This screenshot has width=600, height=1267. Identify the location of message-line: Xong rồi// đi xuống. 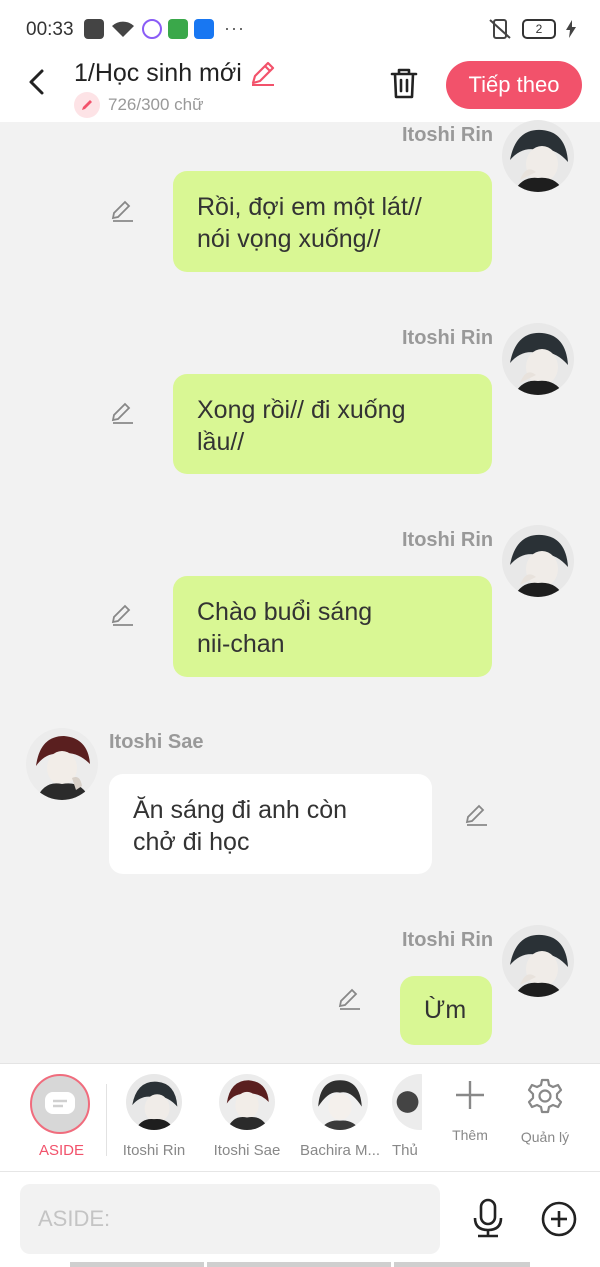
(301, 410).